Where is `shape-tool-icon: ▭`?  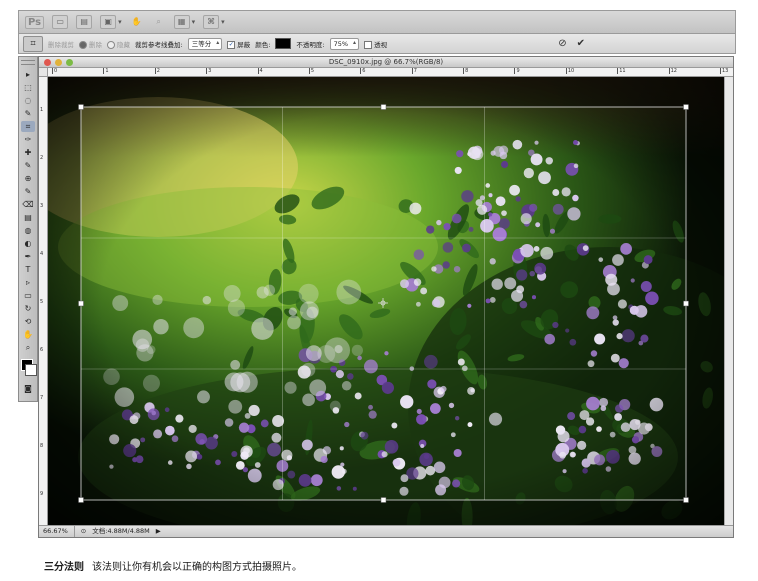
shape-tool-icon: ▭ is located at coordinates (28, 295).